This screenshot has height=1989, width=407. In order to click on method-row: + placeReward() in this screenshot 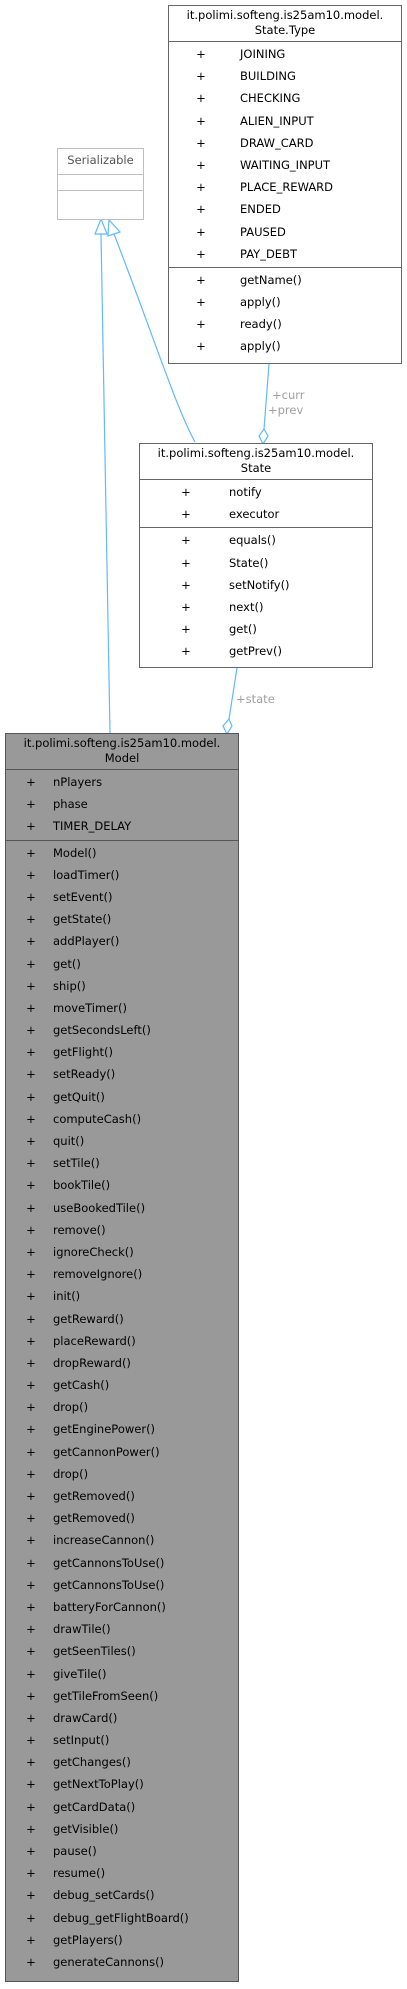, I will do `click(122, 1341)`.